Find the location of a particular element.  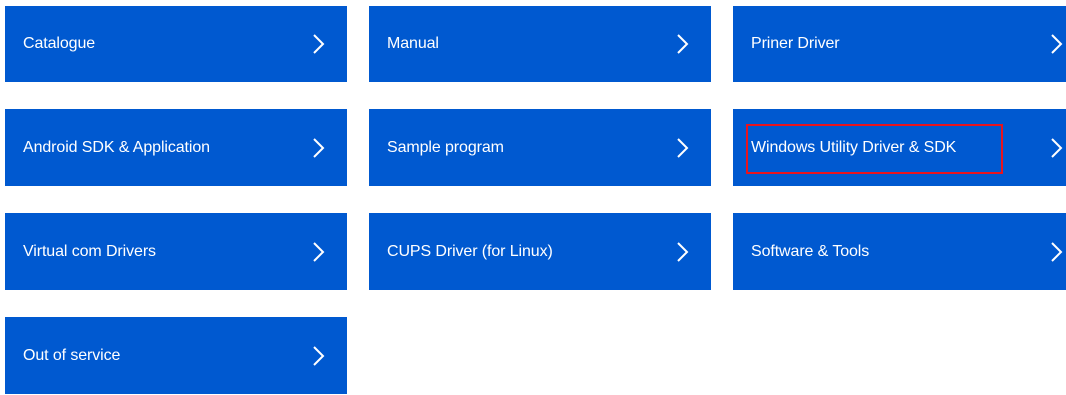

tile-label: Windows Utility Driver & SDK is located at coordinates (854, 147).